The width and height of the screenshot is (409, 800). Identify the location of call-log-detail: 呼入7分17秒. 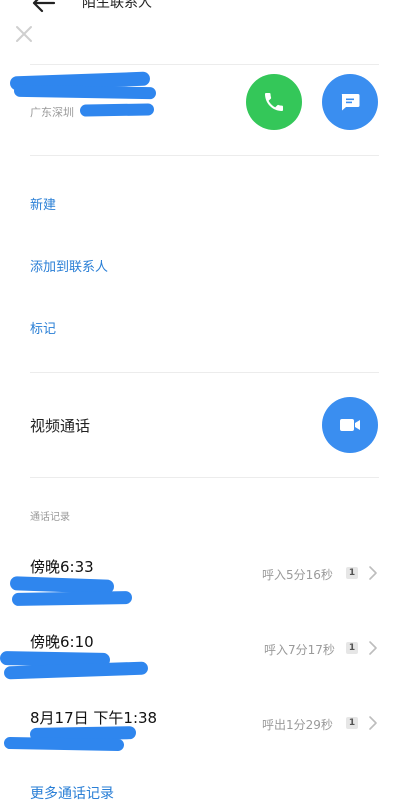
(299, 650).